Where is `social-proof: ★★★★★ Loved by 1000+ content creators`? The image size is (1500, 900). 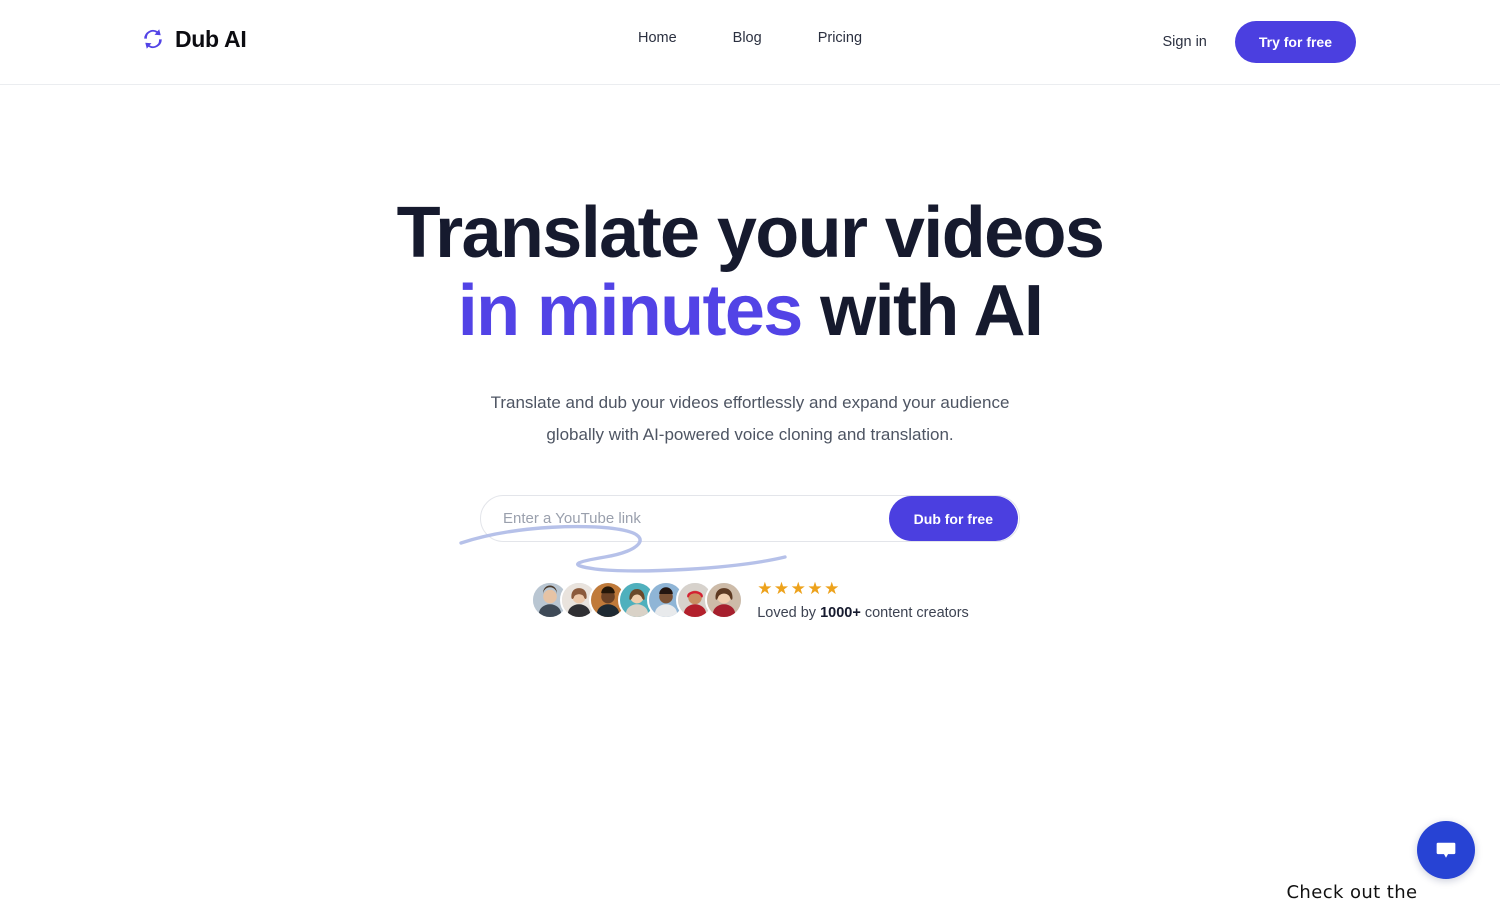
social-proof: ★★★★★ Loved by 1000+ content creators is located at coordinates (750, 600).